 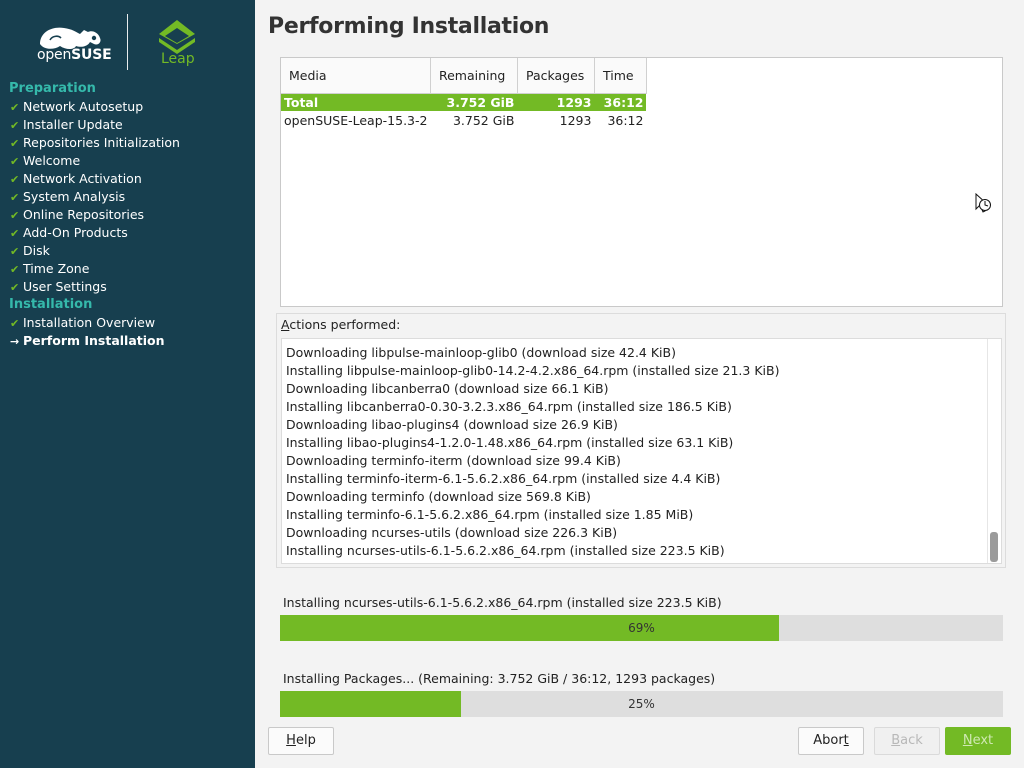 What do you see at coordinates (356, 120) in the screenshot?
I see `cell-media: openSUSE-Leap-15.3-2` at bounding box center [356, 120].